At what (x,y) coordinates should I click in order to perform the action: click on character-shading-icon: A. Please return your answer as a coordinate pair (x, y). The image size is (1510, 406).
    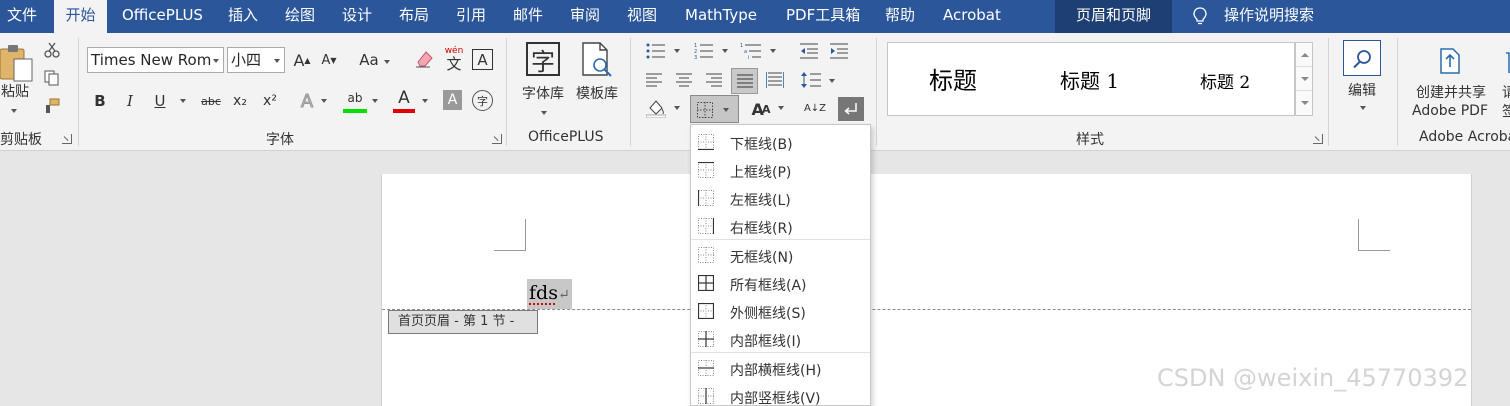
    Looking at the image, I should click on (452, 100).